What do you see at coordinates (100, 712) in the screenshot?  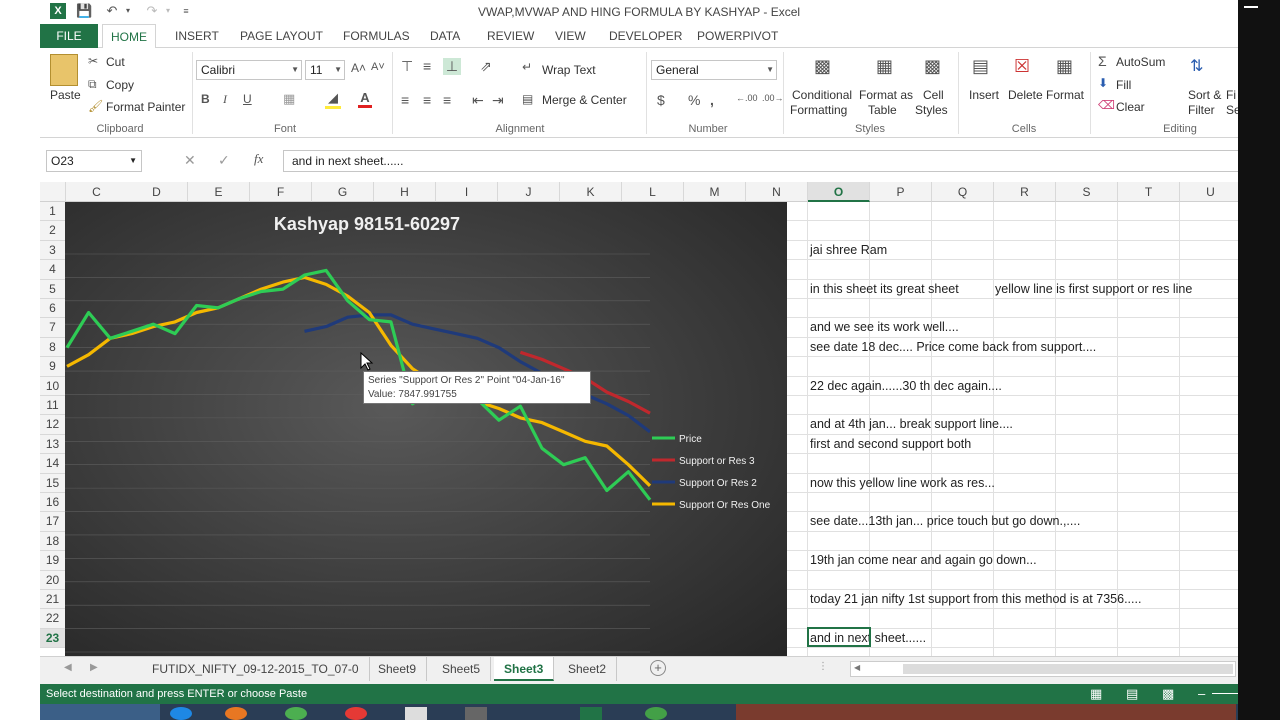 I see `start-area` at bounding box center [100, 712].